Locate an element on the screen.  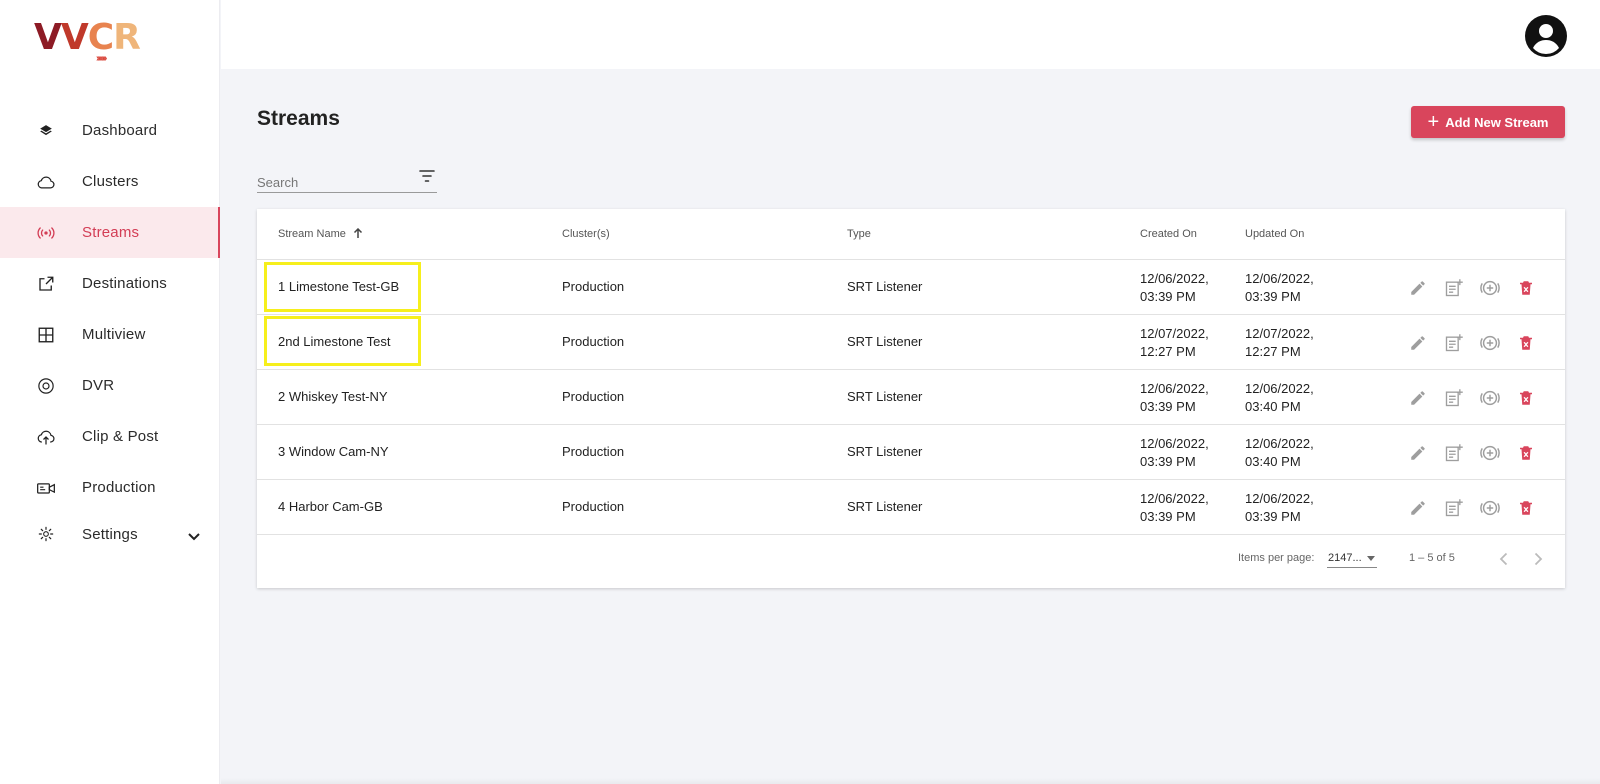
chevron-left-icon is located at coordinates (1503, 559).